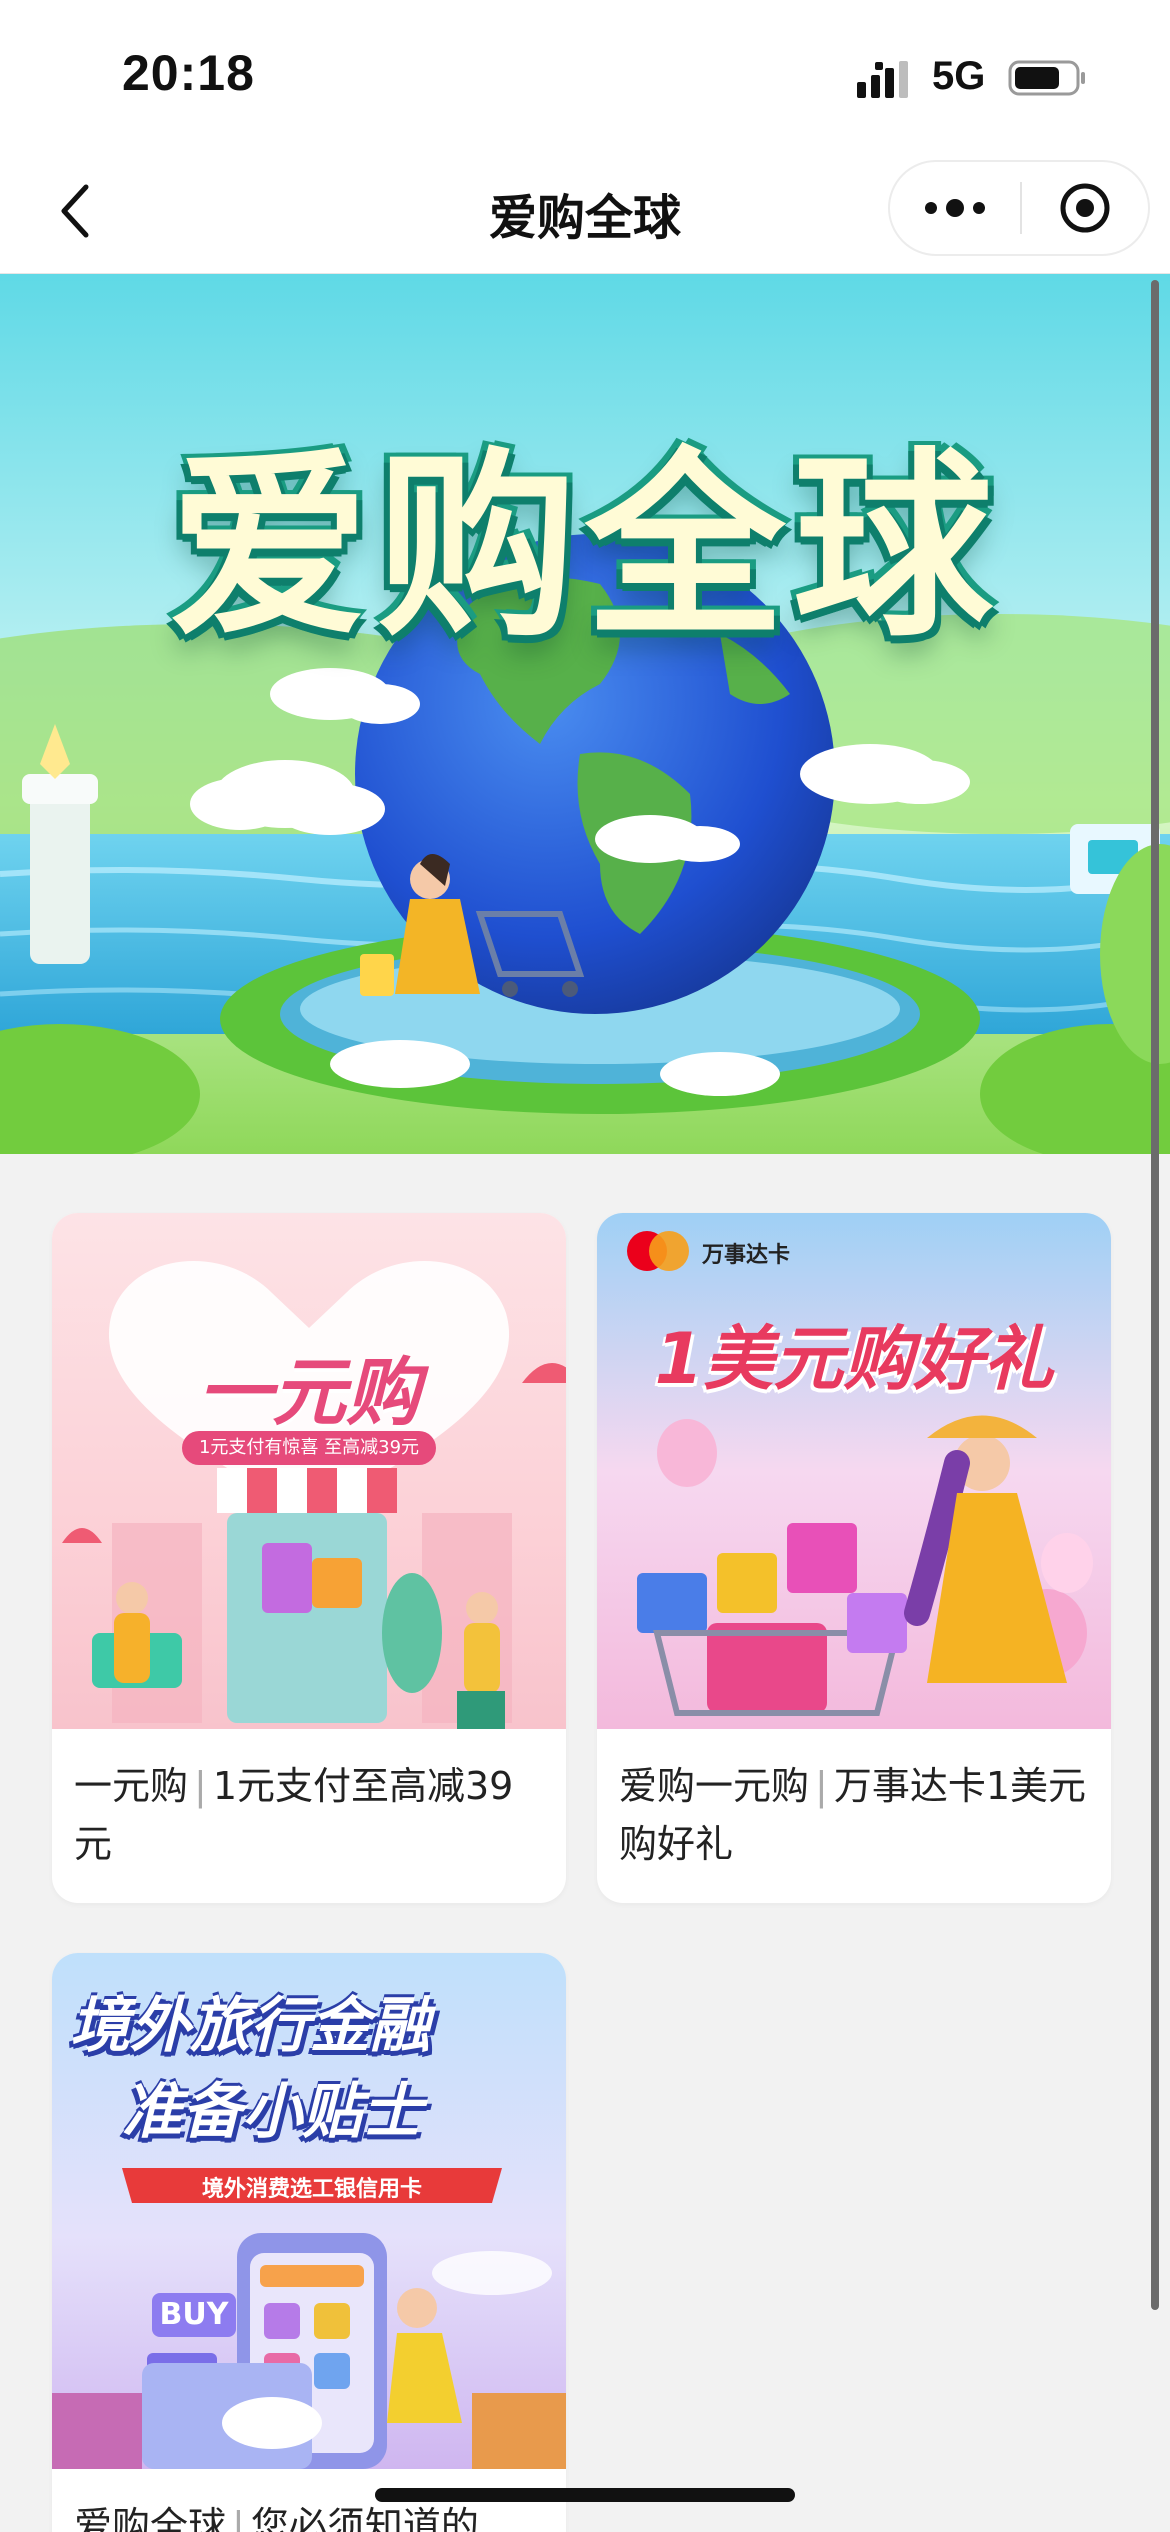 The width and height of the screenshot is (1170, 2532). What do you see at coordinates (1155, 1295) in the screenshot?
I see `scrollbar` at bounding box center [1155, 1295].